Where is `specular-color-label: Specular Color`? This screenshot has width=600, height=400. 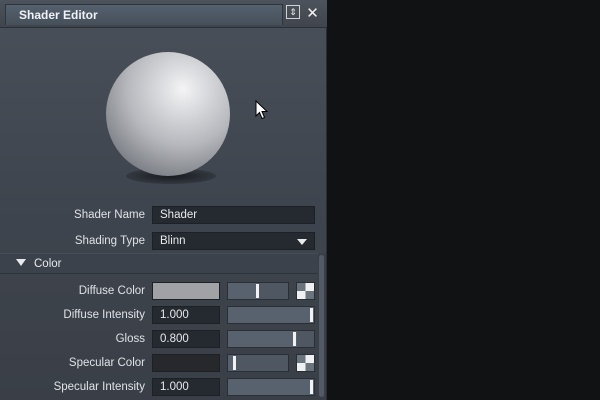
specular-color-label: Specular Color is located at coordinates (106, 363).